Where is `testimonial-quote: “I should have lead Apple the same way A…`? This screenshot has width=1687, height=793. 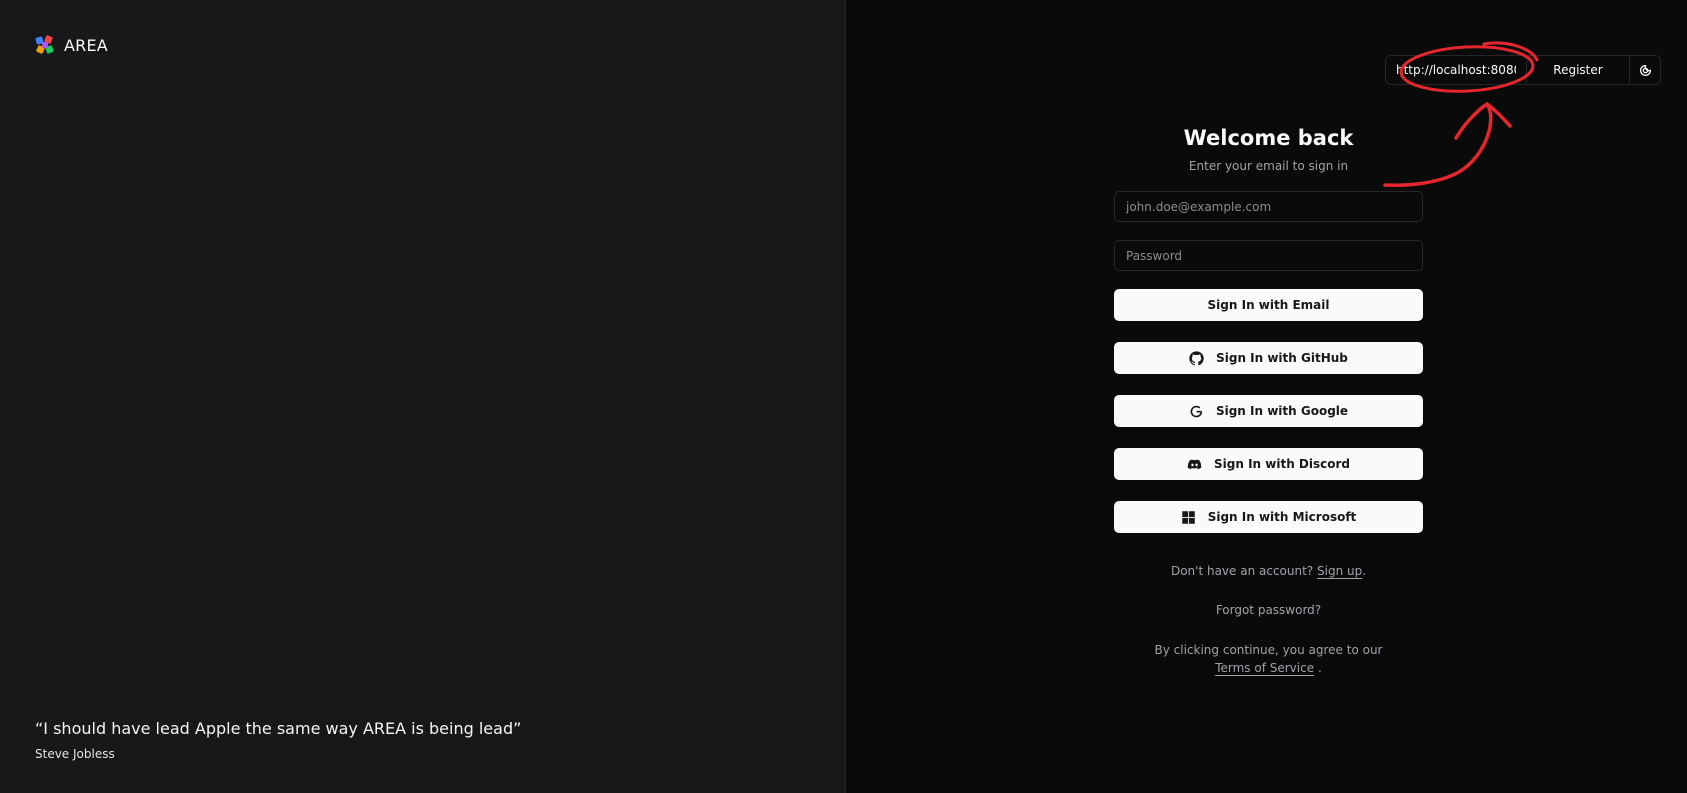 testimonial-quote: “I should have lead Apple the same way A… is located at coordinates (278, 728).